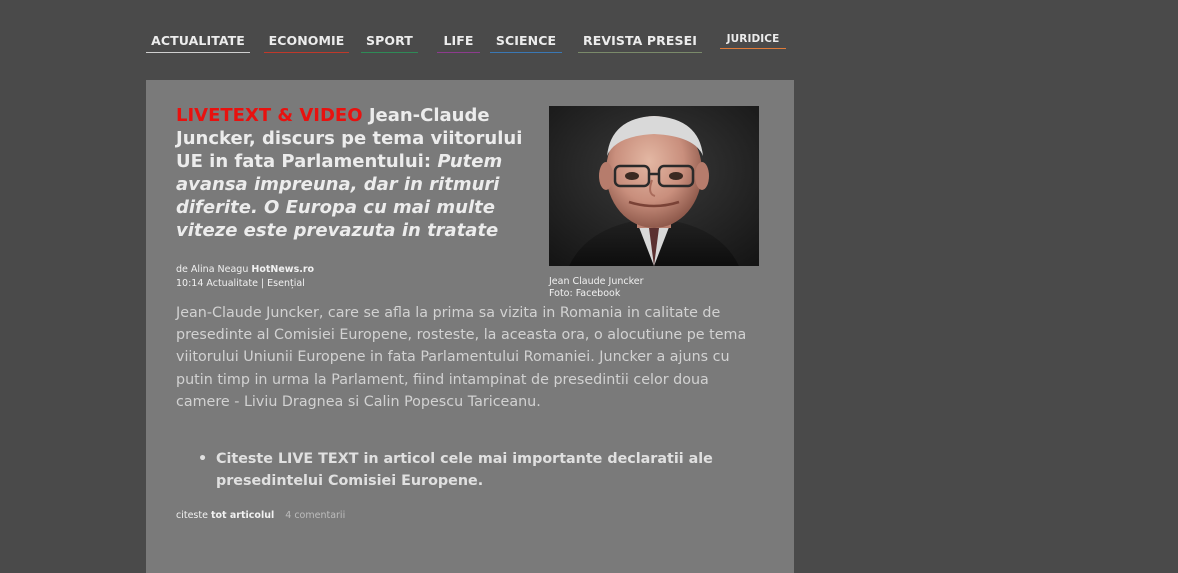 The width and height of the screenshot is (1178, 573). I want to click on comments-link: 4 comentarii, so click(315, 515).